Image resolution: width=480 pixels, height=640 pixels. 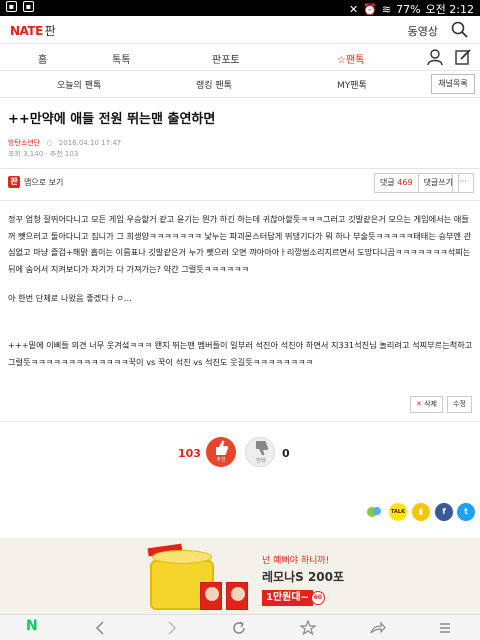 I want to click on thumbs-down-icon, so click(x=262, y=448).